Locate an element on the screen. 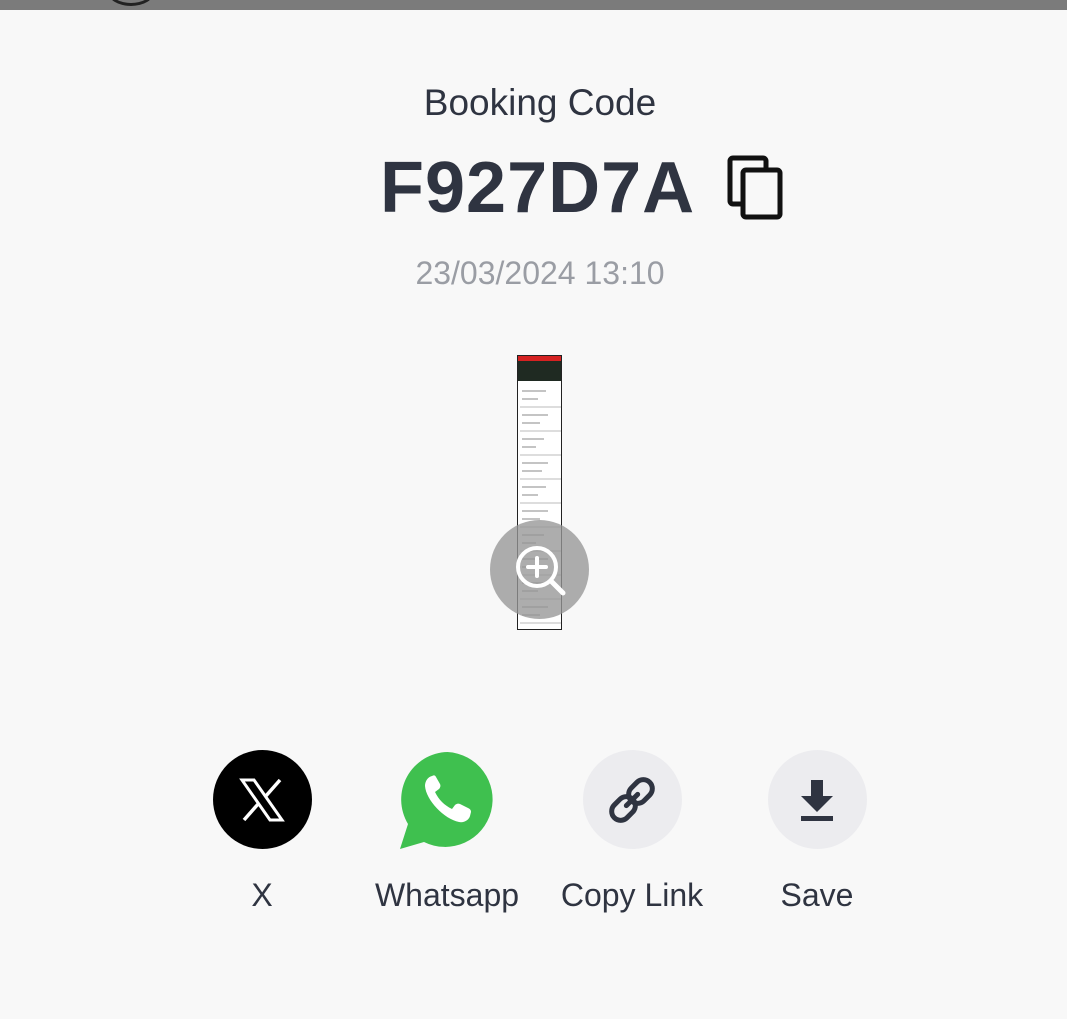 The image size is (1067, 1019). download-icon is located at coordinates (817, 800).